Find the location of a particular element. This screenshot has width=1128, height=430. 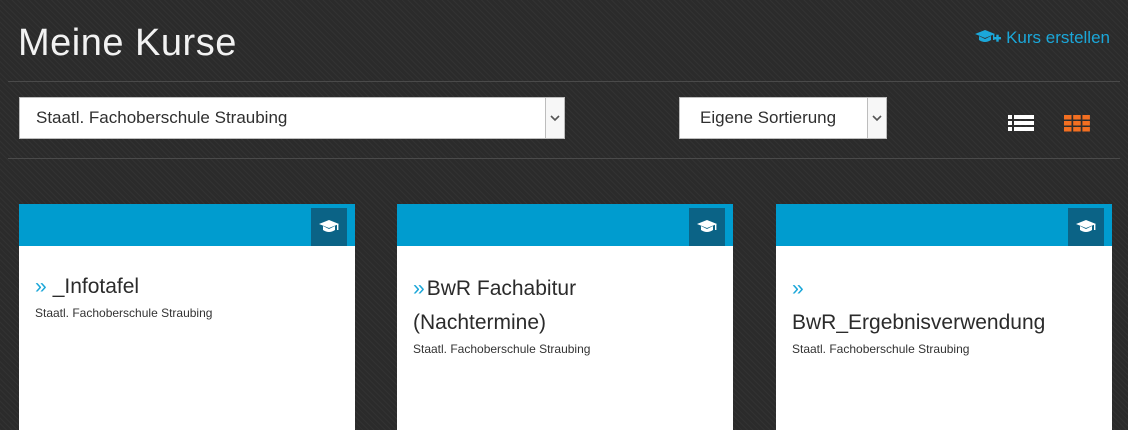

list-view-button is located at coordinates (1021, 123).